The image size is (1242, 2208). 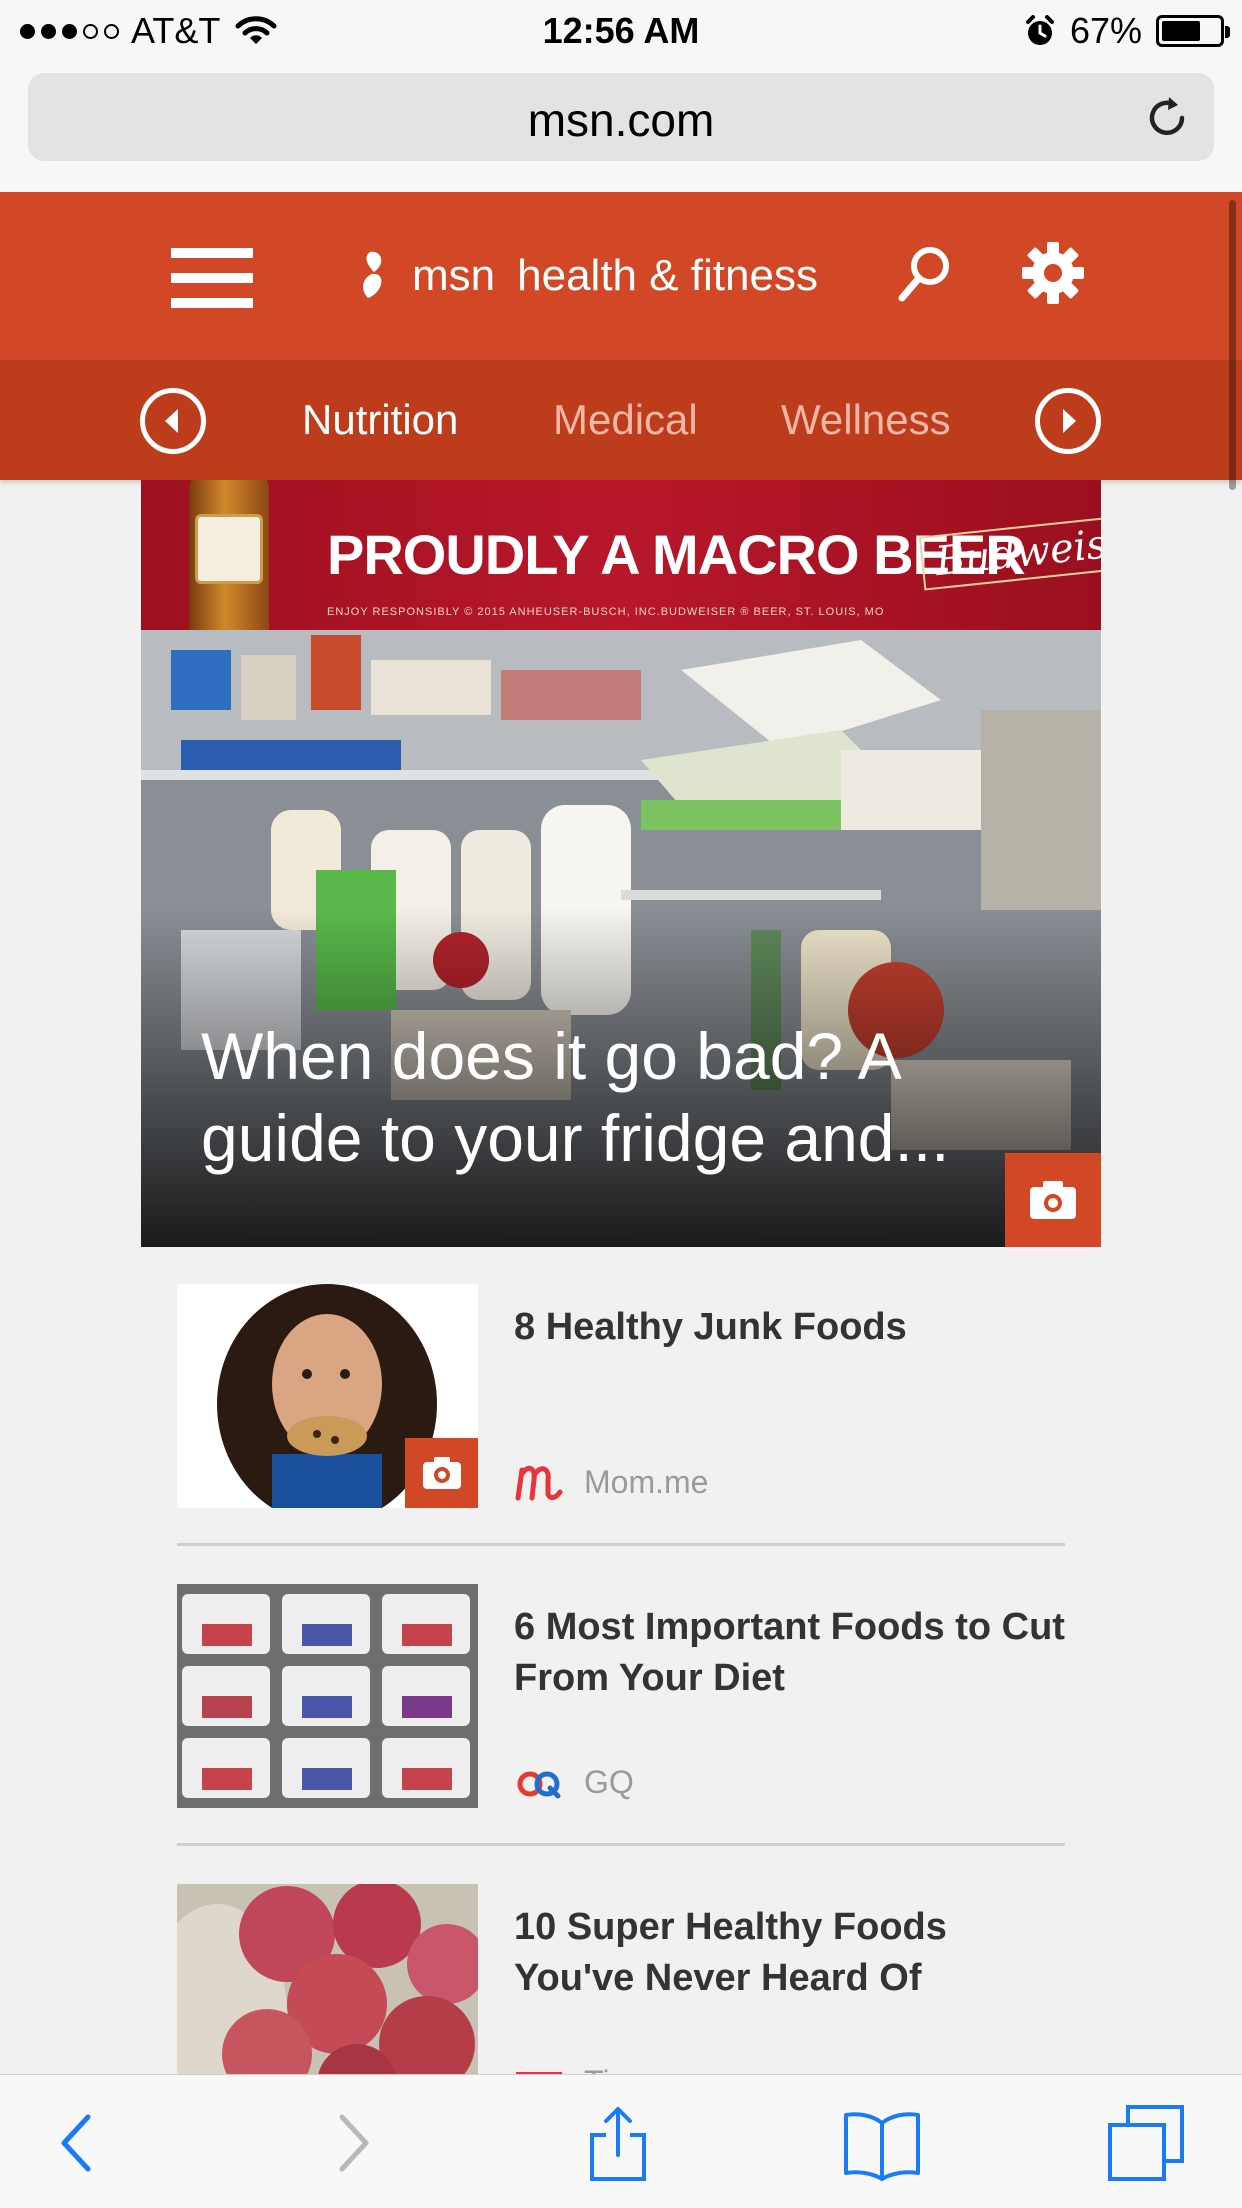 I want to click on url-text: msn.com, so click(x=621, y=120).